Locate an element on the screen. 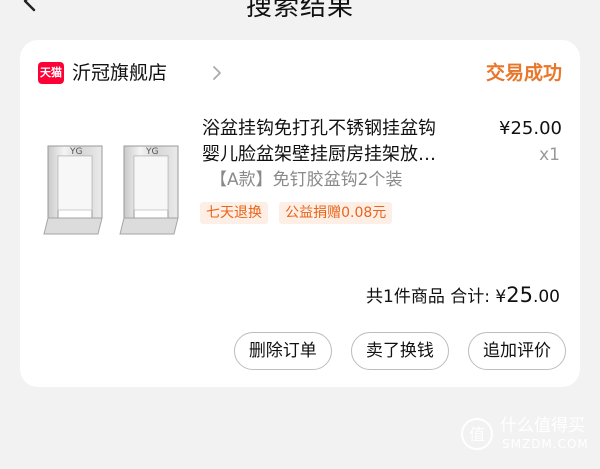 The height and width of the screenshot is (469, 600). total-currency: ¥ is located at coordinates (501, 297).